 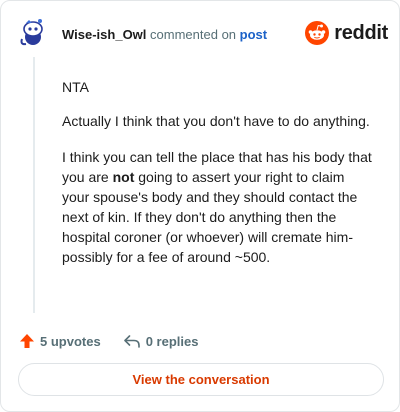 I want to click on view-conversation-label: View the conversation, so click(x=201, y=379).